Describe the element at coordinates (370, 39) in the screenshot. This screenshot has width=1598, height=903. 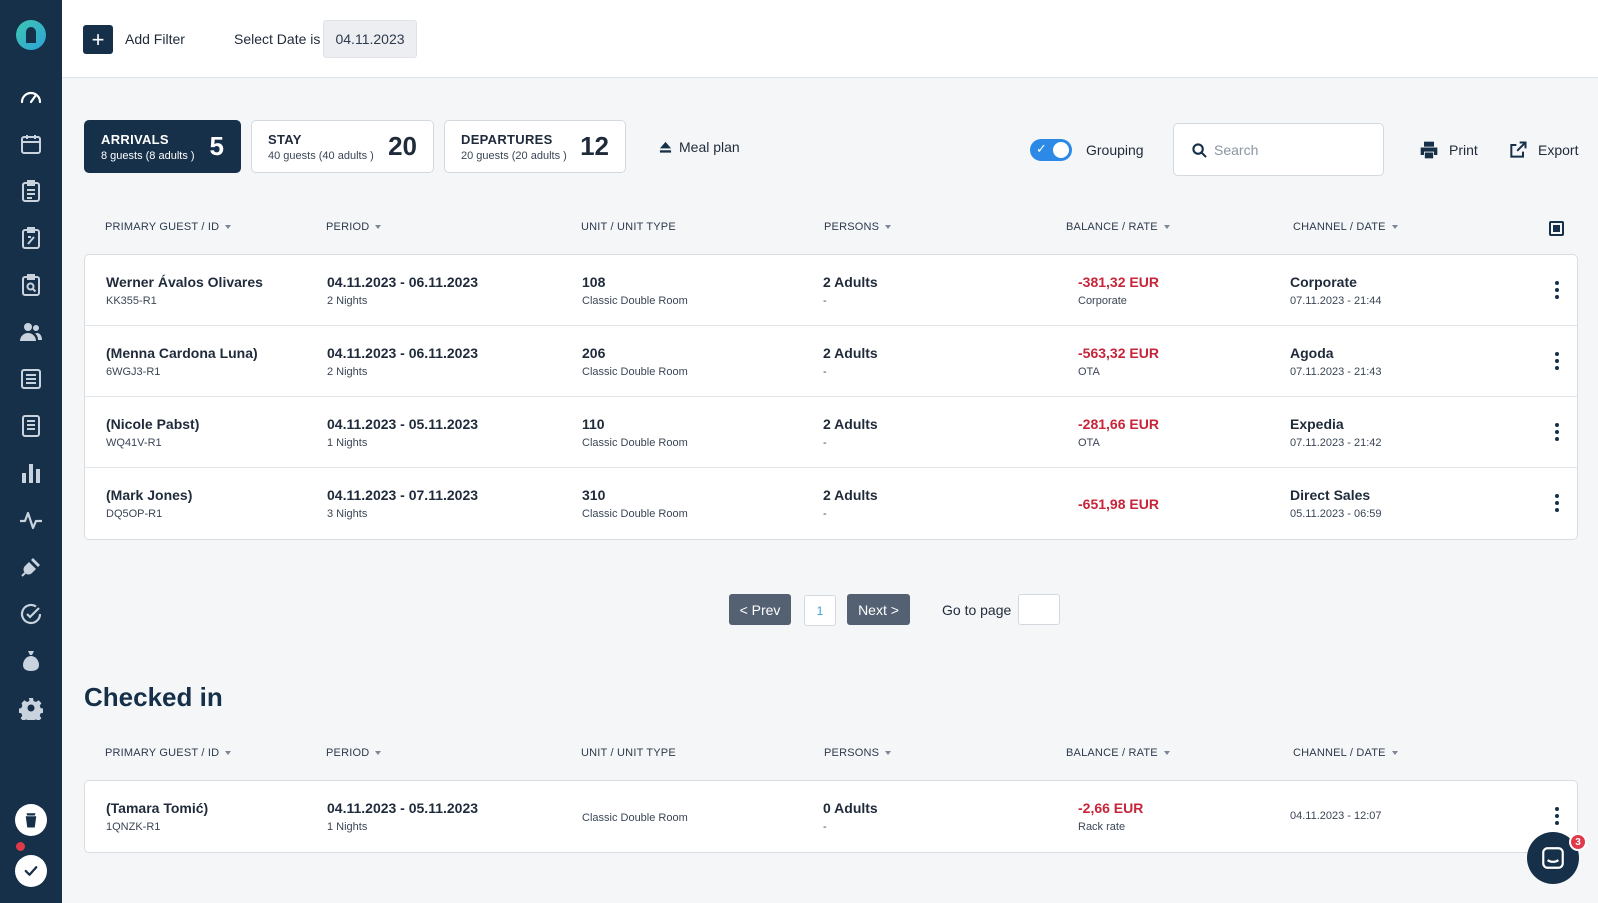
I see `date-picker: 04.11.2023` at that location.